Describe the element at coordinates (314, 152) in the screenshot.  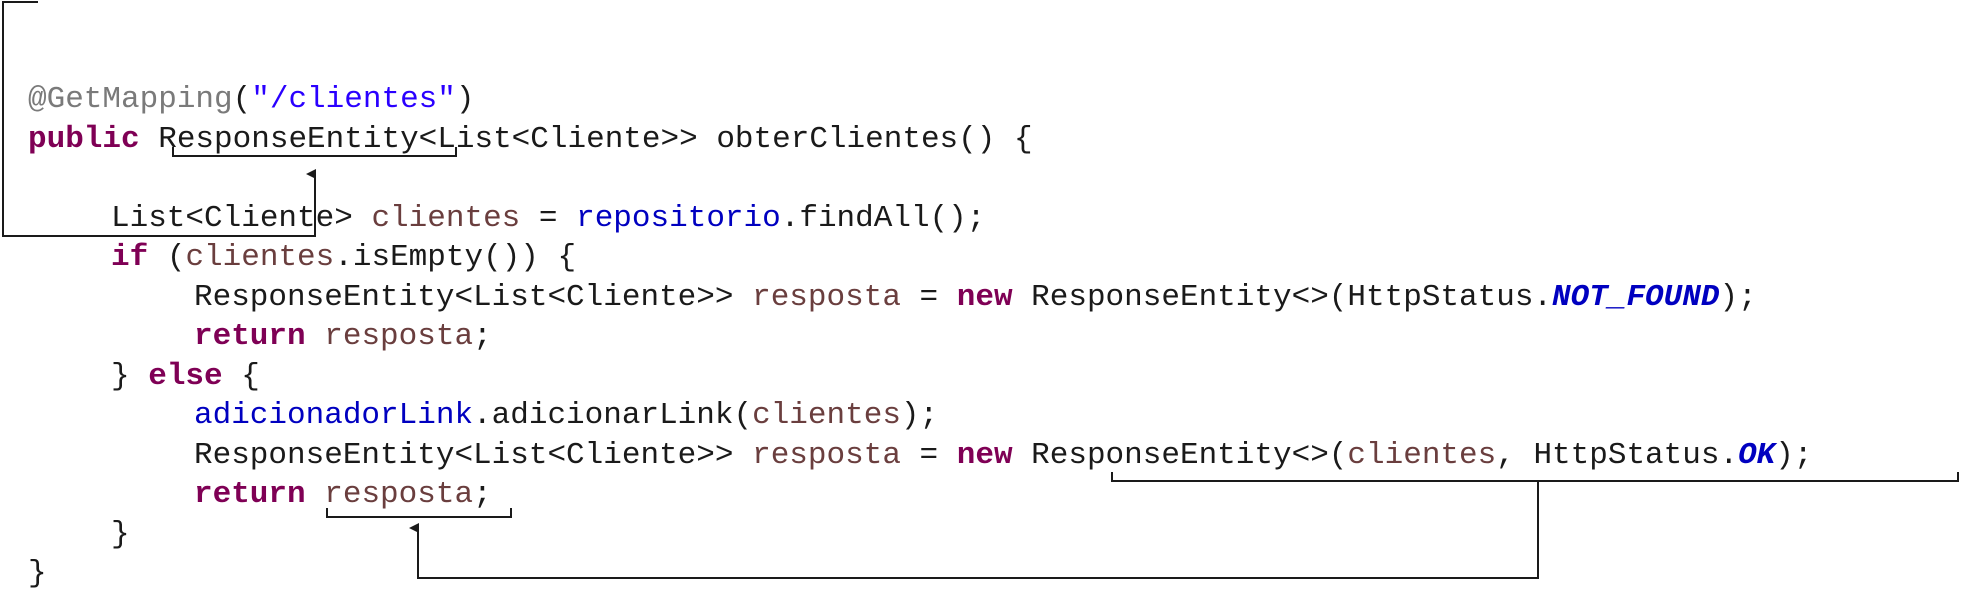
I see `brace-responseentity-return-type` at that location.